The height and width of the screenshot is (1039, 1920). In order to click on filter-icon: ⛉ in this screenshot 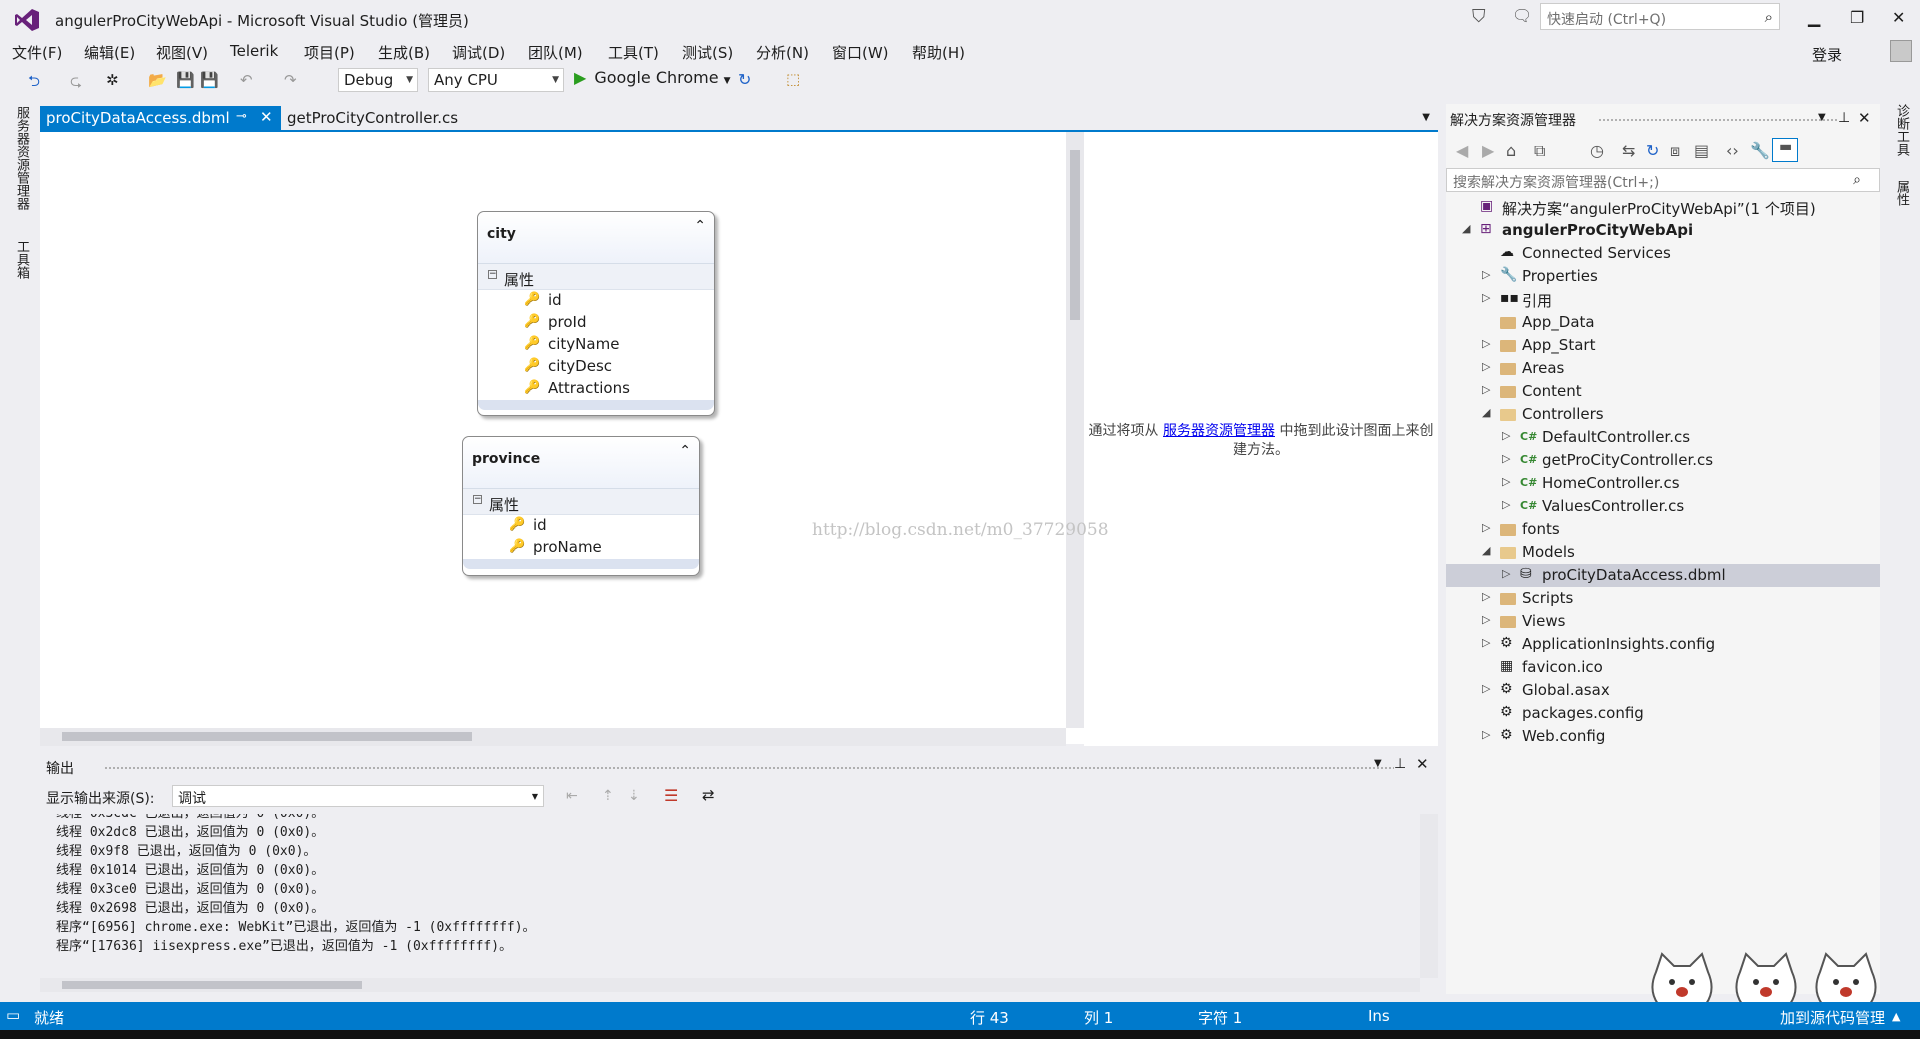, I will do `click(1479, 16)`.